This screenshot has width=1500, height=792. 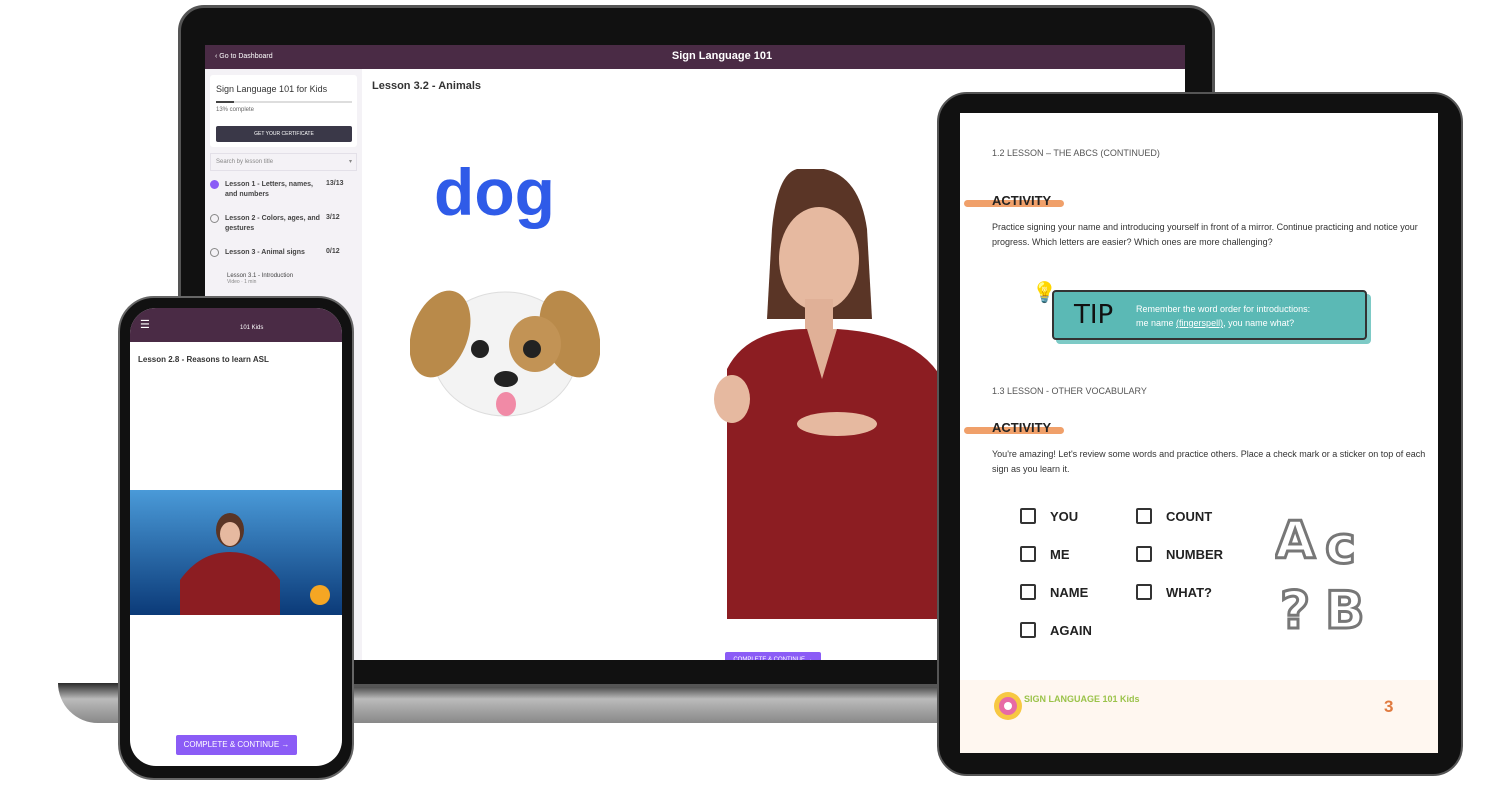 What do you see at coordinates (1295, 541) in the screenshot?
I see `svg-text: A` at bounding box center [1295, 541].